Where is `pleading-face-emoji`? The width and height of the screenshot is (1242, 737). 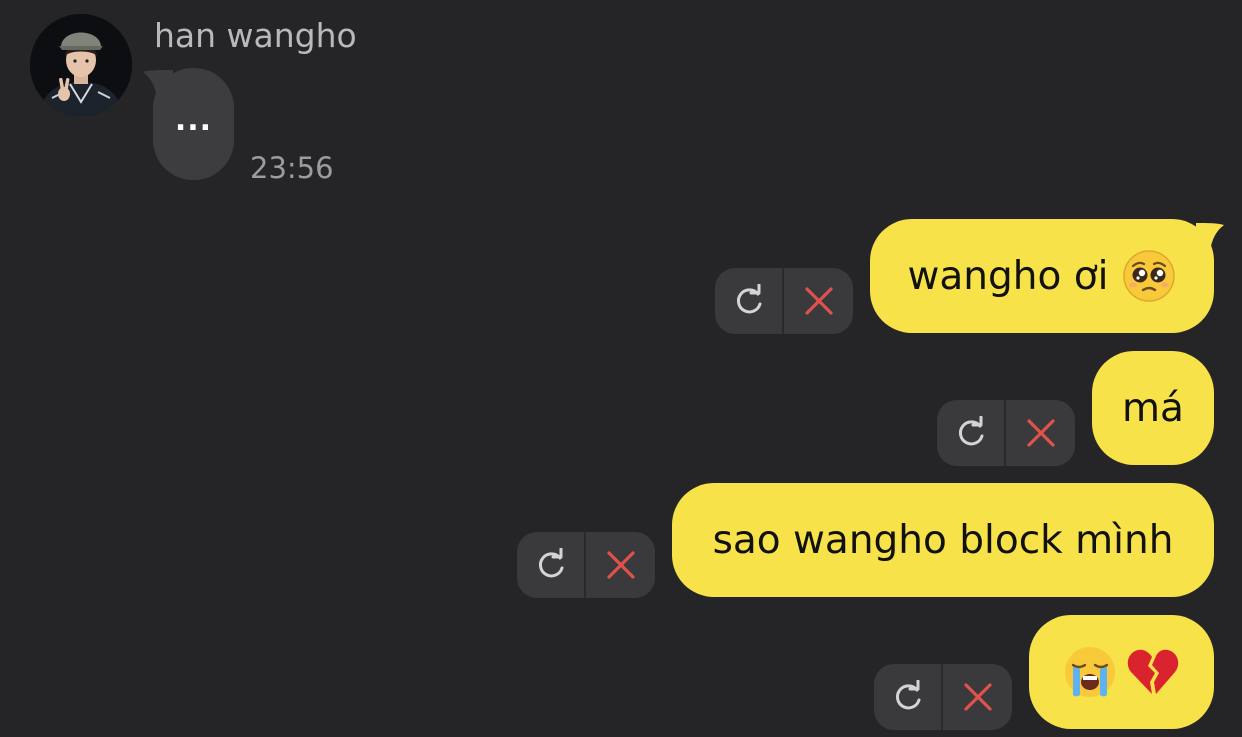 pleading-face-emoji is located at coordinates (1149, 276).